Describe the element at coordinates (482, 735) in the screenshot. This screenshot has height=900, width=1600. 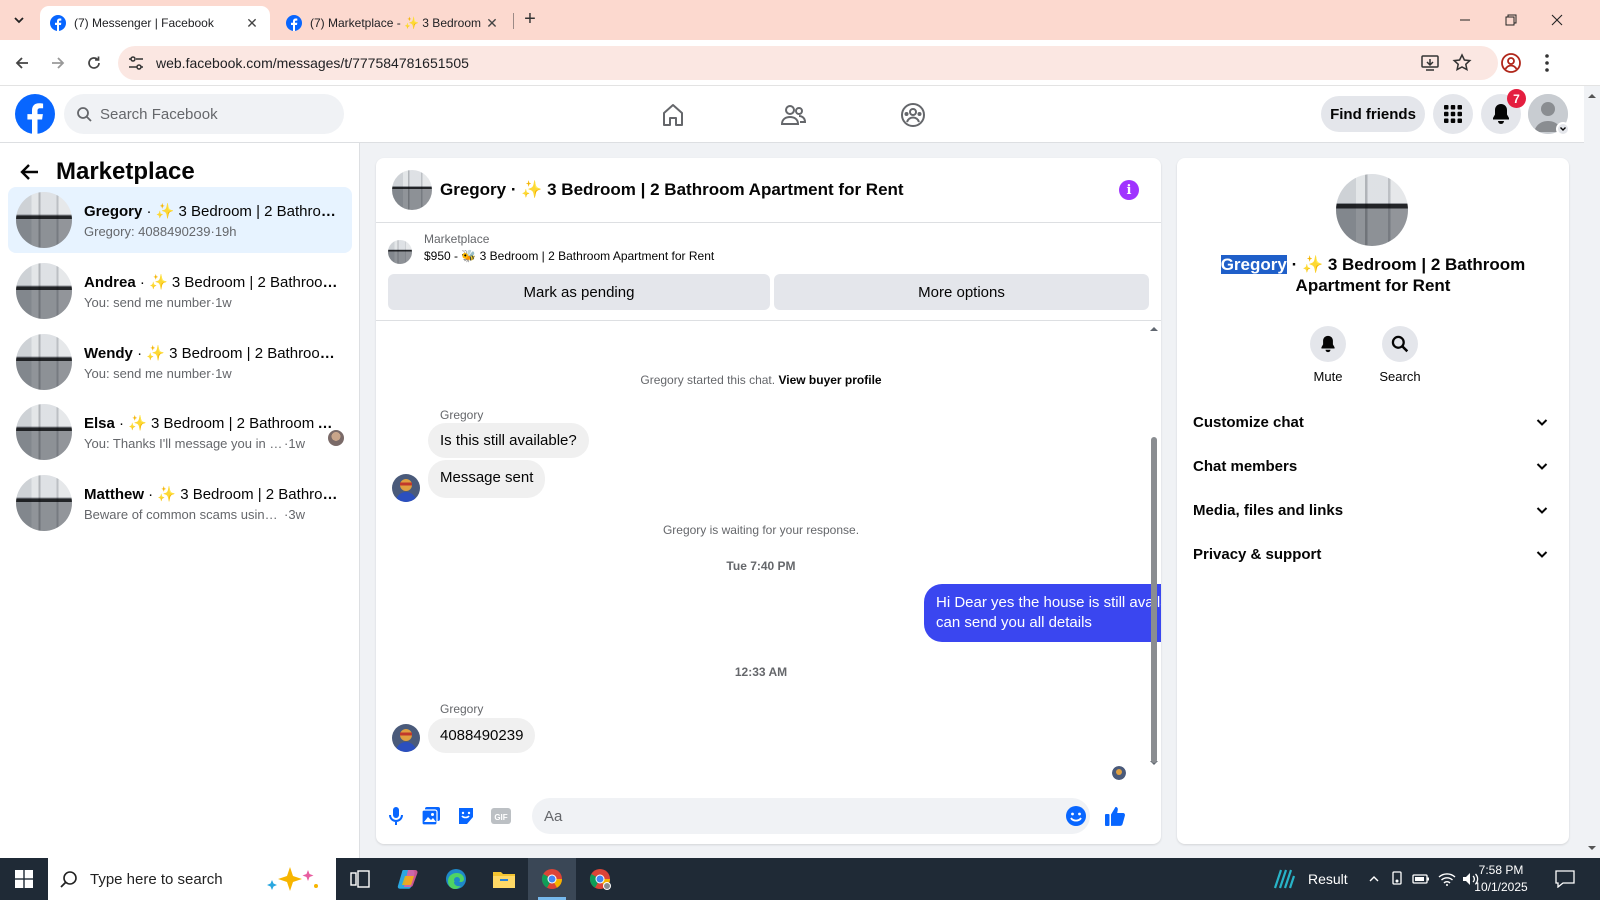
I see `incoming-message: 4088490239` at that location.